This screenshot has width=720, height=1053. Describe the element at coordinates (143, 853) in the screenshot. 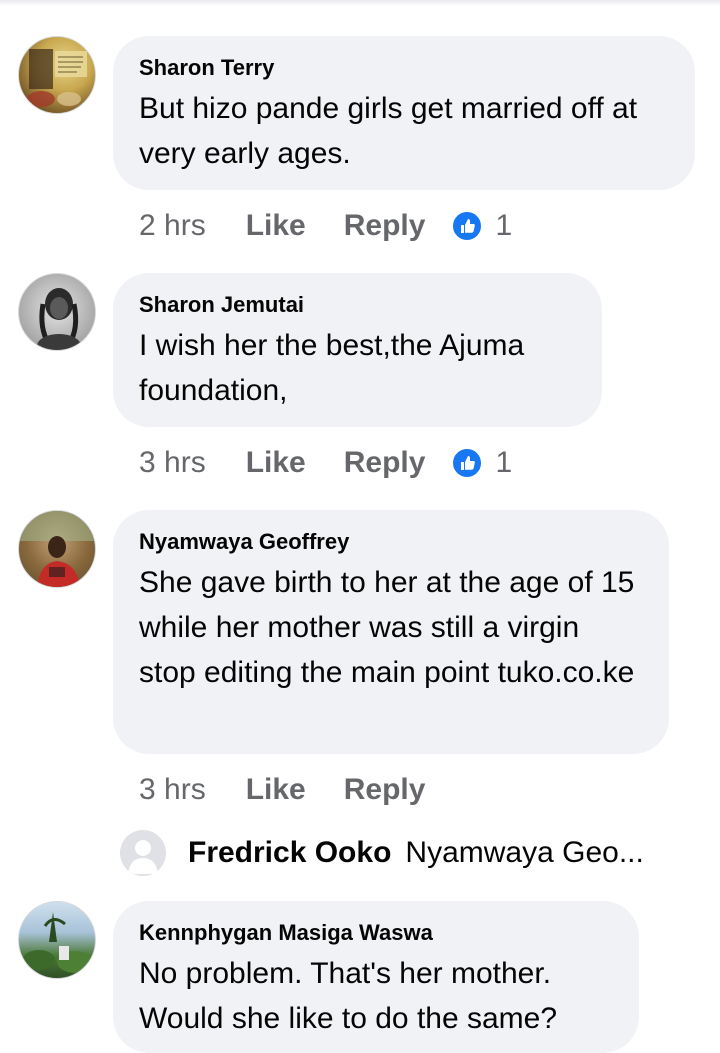

I see `default-avatar-icon` at that location.